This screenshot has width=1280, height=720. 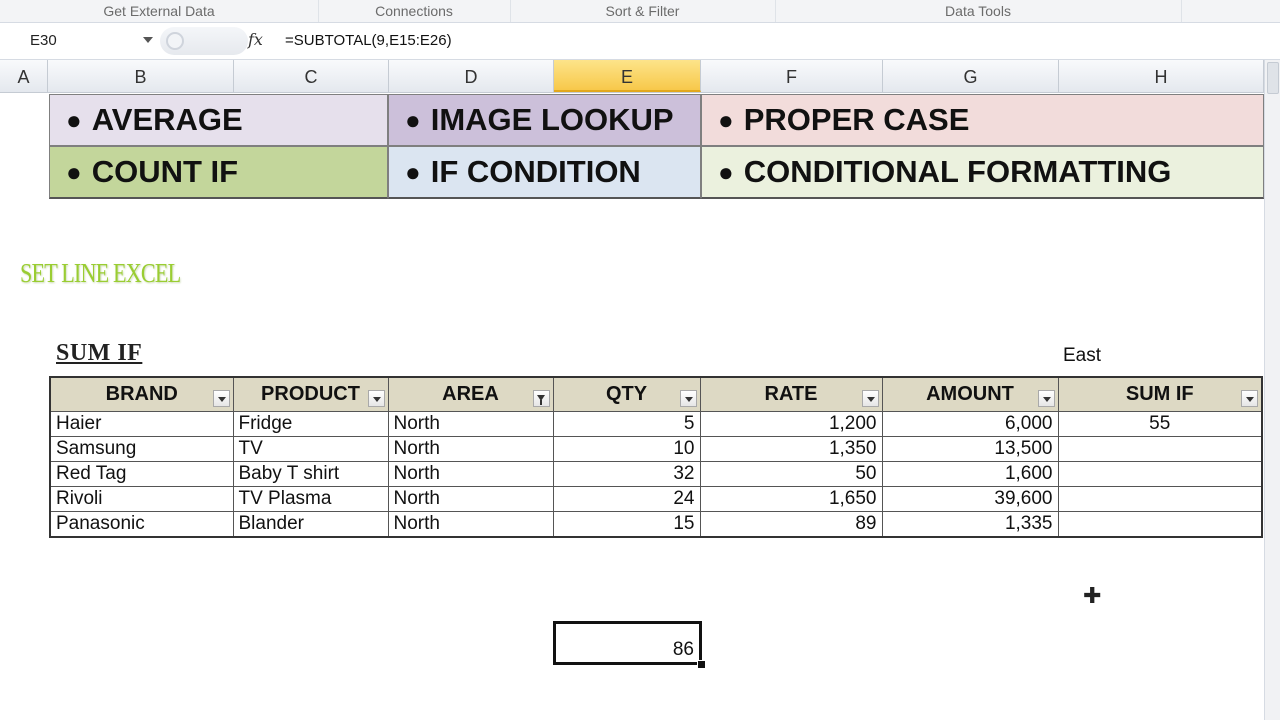 I want to click on header-label: QTY, so click(x=626, y=394).